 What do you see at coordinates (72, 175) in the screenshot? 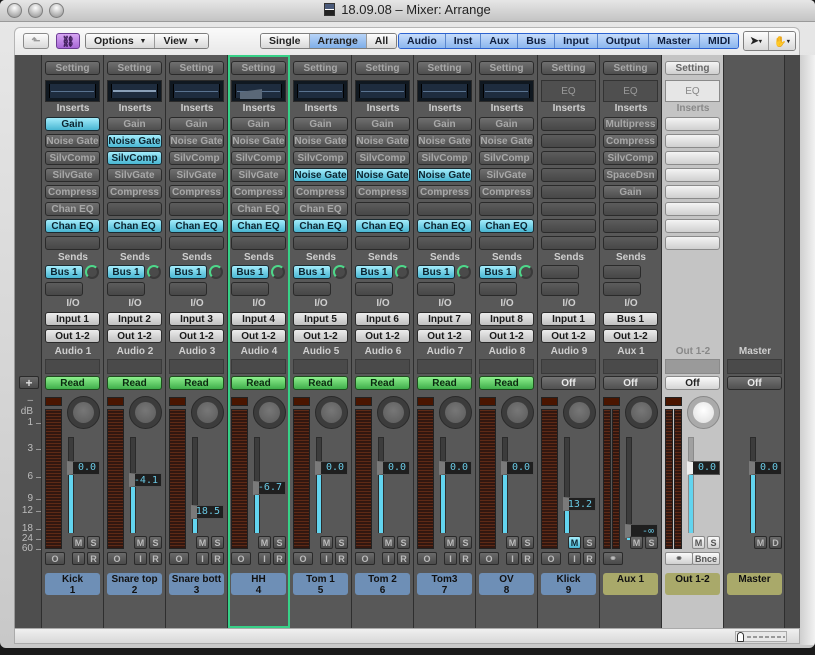
I see `insert-slot: SilvGate` at bounding box center [72, 175].